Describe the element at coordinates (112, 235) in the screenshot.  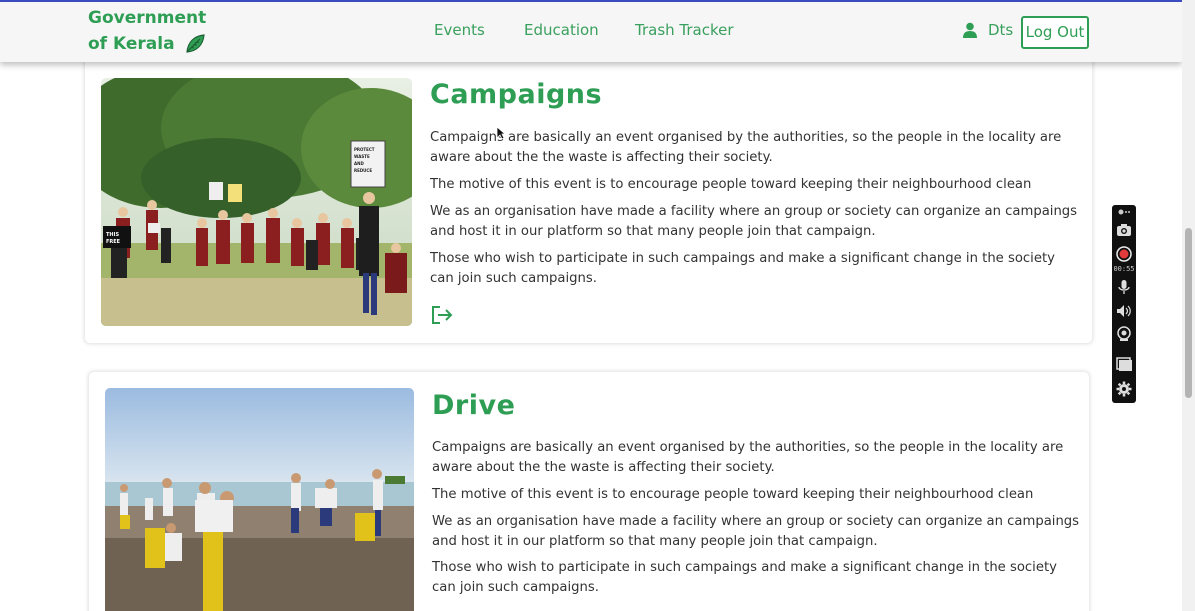
I see `svg-text: THIS` at that location.